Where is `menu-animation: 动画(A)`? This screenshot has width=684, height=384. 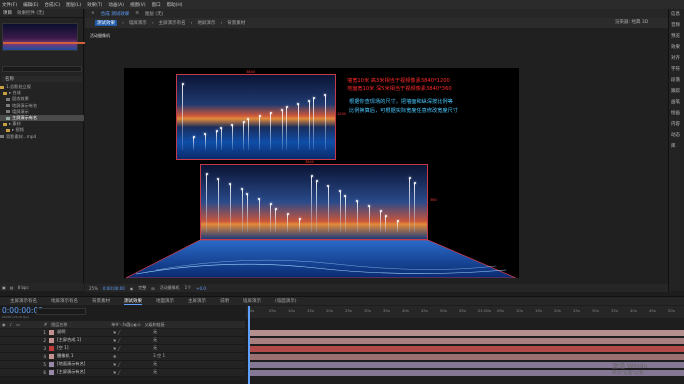
menu-animation: 动画(A) is located at coordinates (116, 5).